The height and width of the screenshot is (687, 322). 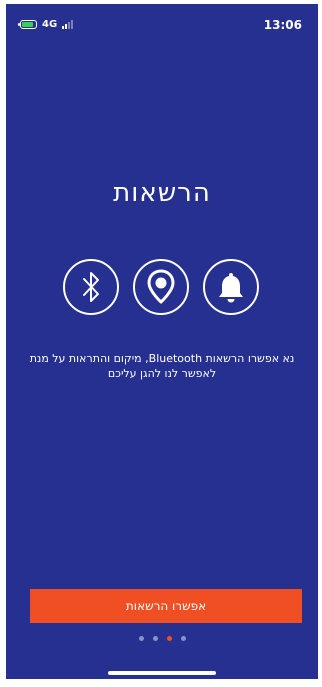 What do you see at coordinates (169, 638) in the screenshot?
I see `page-dot-active` at bounding box center [169, 638].